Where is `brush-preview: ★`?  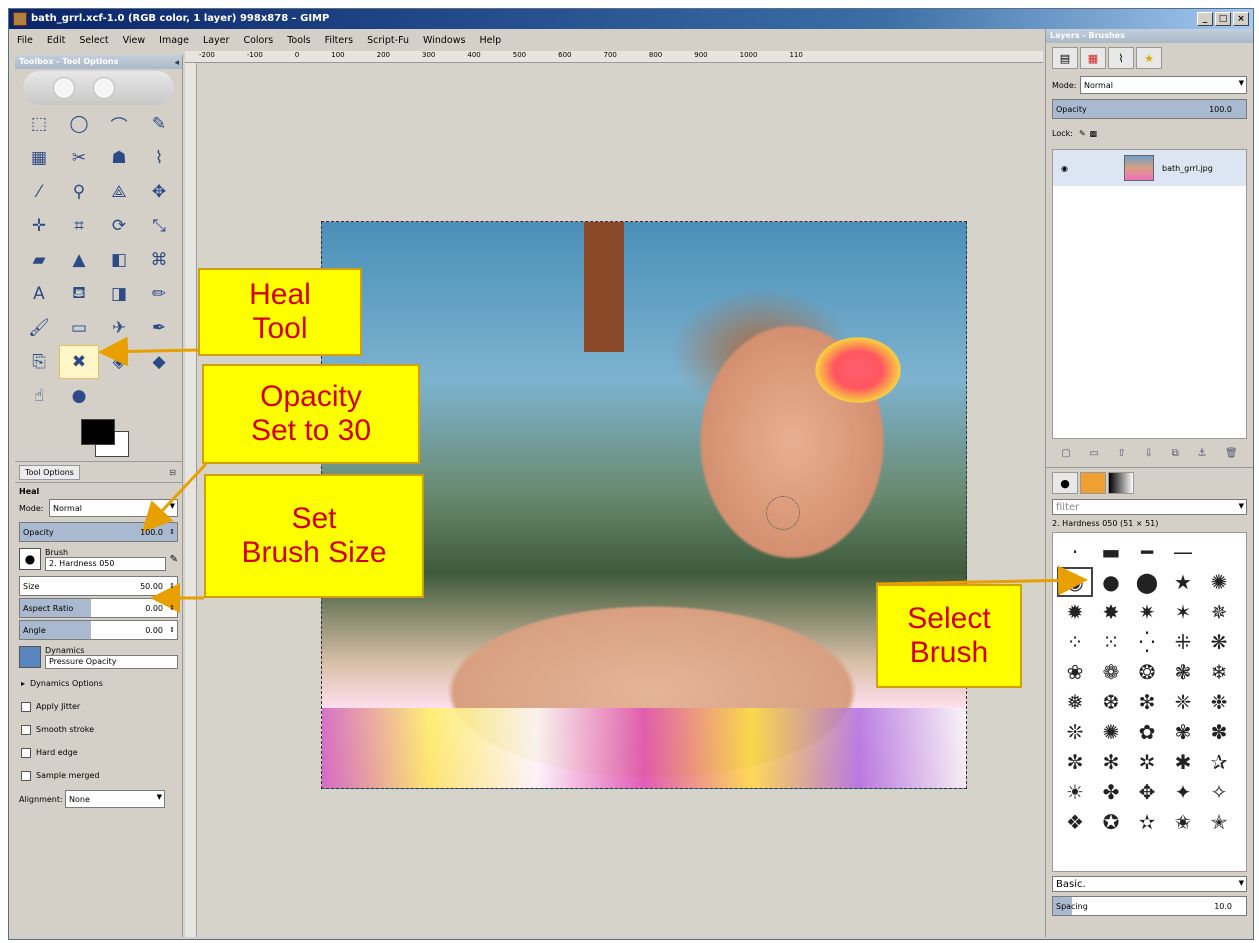 brush-preview: ★ is located at coordinates (1183, 582).